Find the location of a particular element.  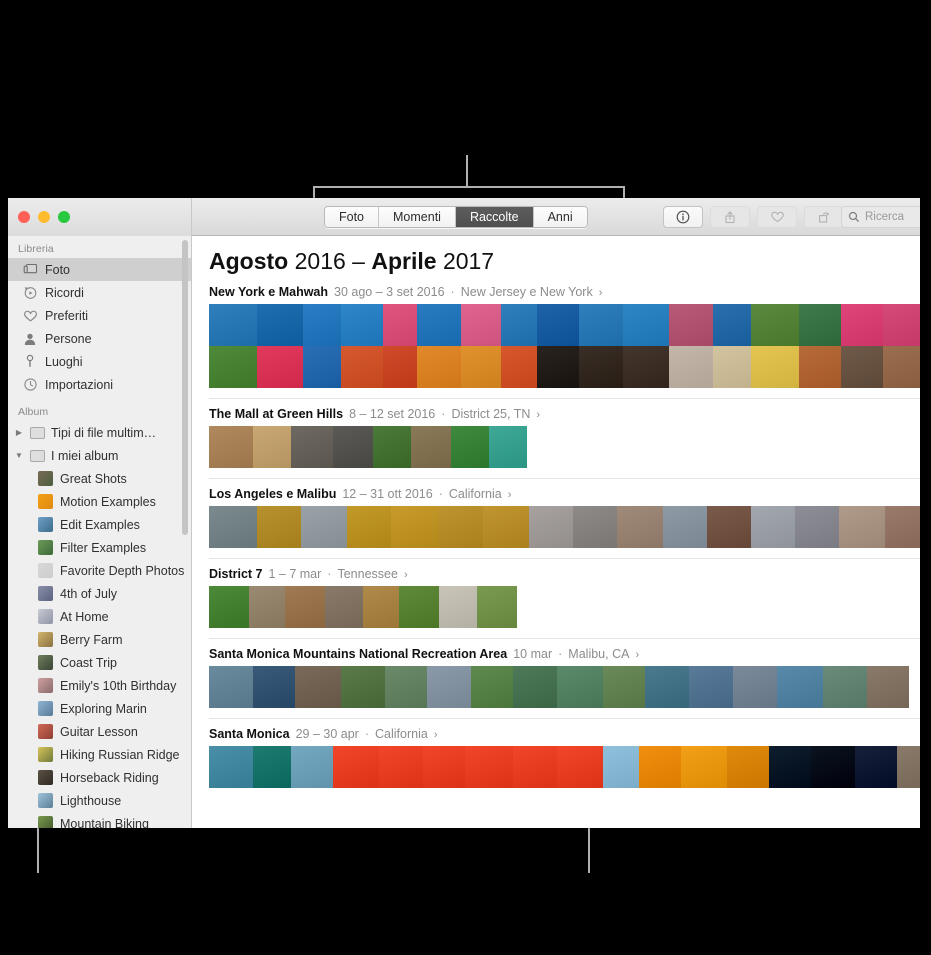

chevron-down-icon: ▼ is located at coordinates (19, 455).